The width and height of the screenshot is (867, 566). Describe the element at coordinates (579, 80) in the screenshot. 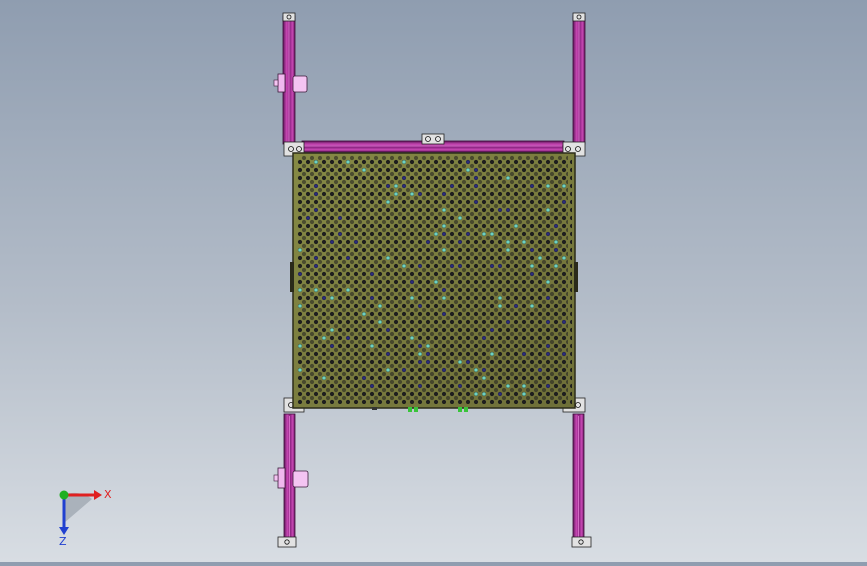

I see `profile-top-right` at that location.